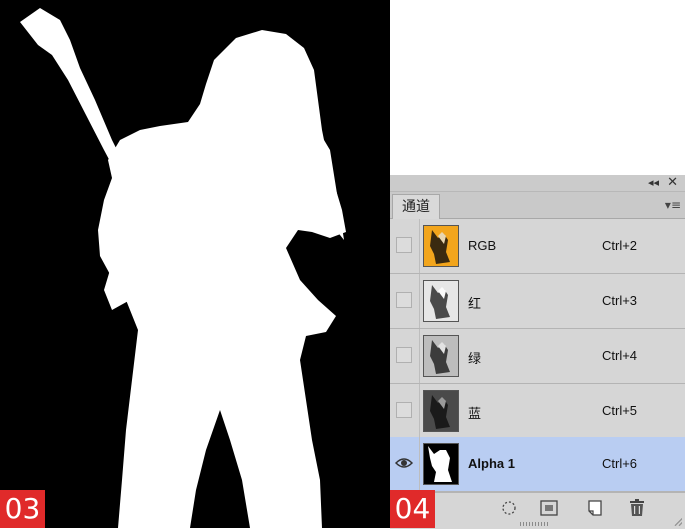 The width and height of the screenshot is (685, 529). What do you see at coordinates (509, 508) in the screenshot?
I see `load-selection-icon` at bounding box center [509, 508].